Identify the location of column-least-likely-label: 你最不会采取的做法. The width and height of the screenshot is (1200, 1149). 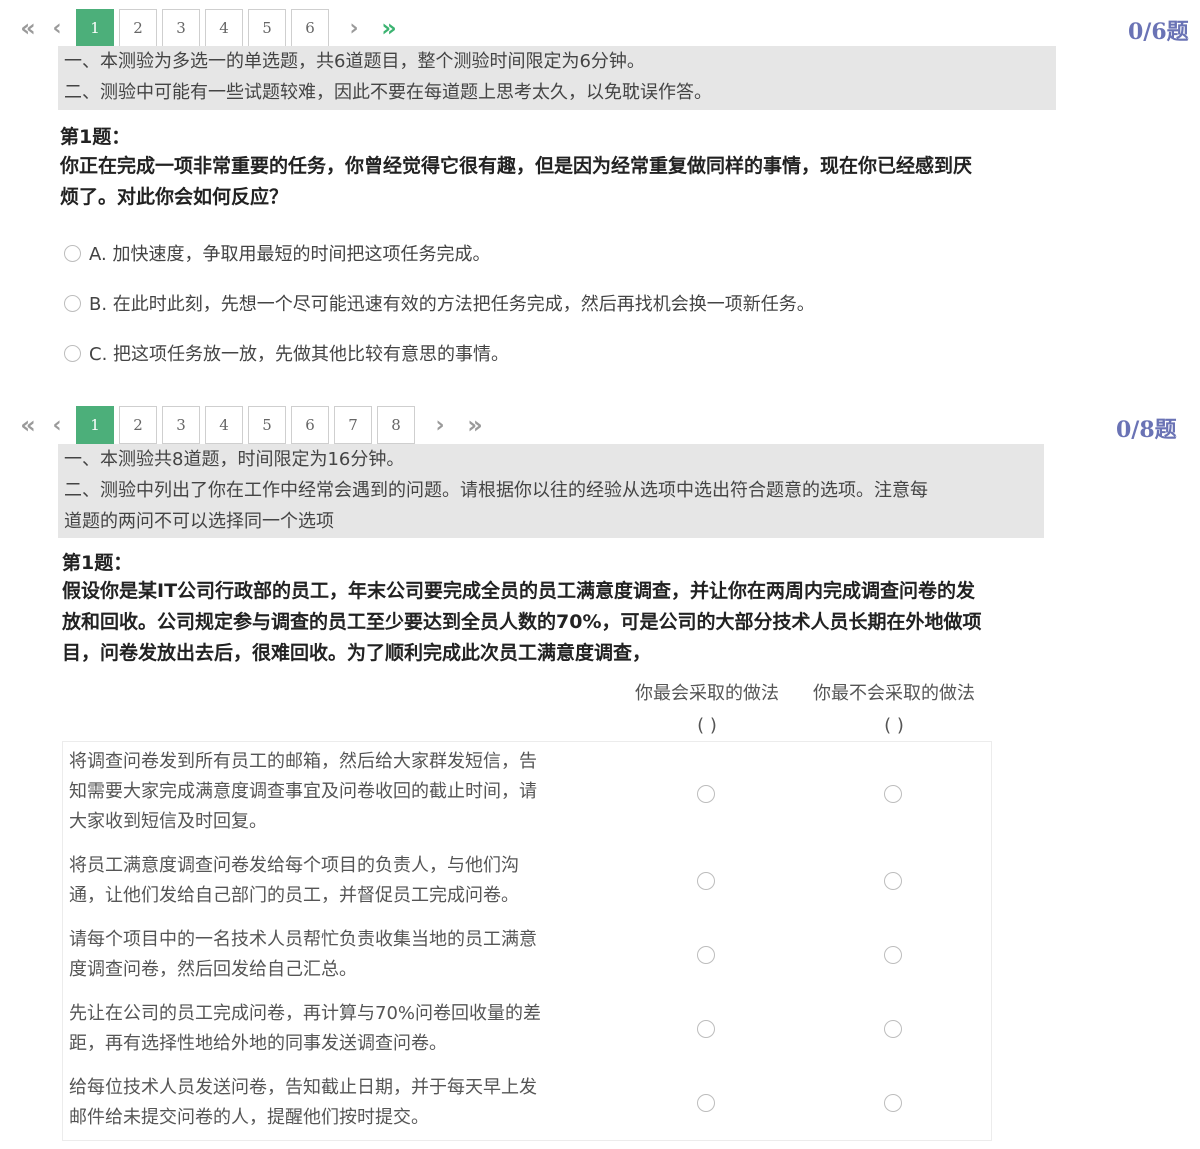
(894, 693).